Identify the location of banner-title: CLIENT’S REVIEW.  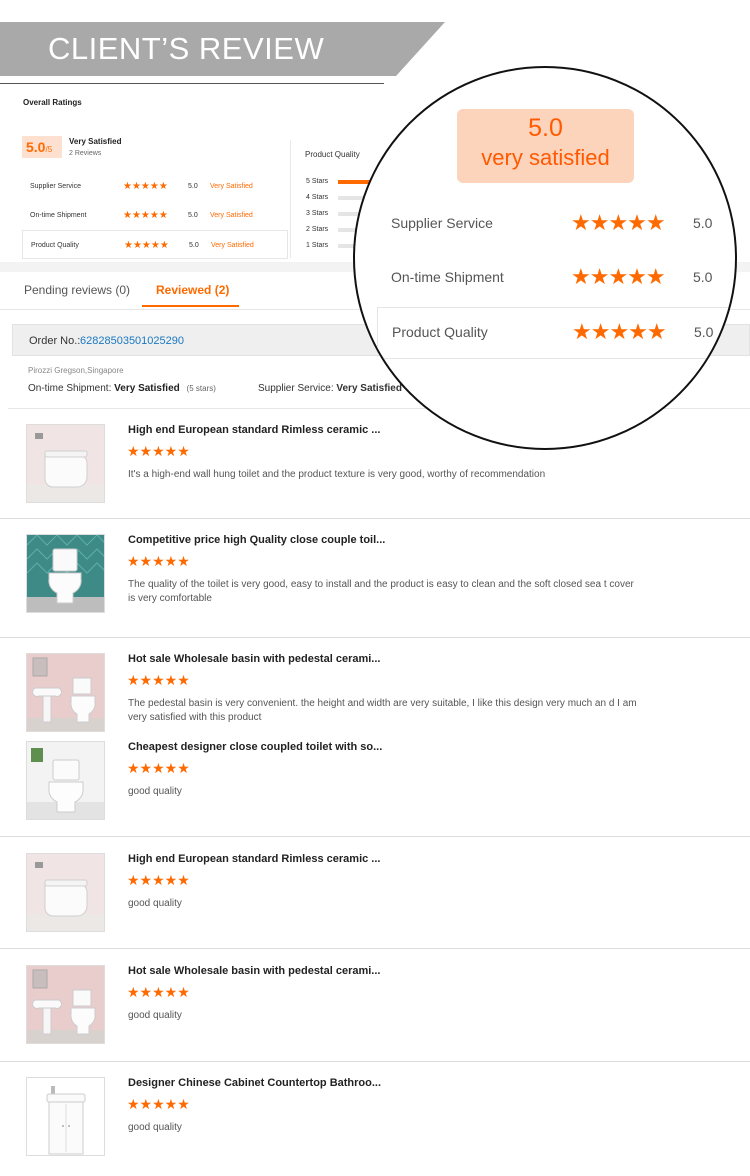
(186, 48).